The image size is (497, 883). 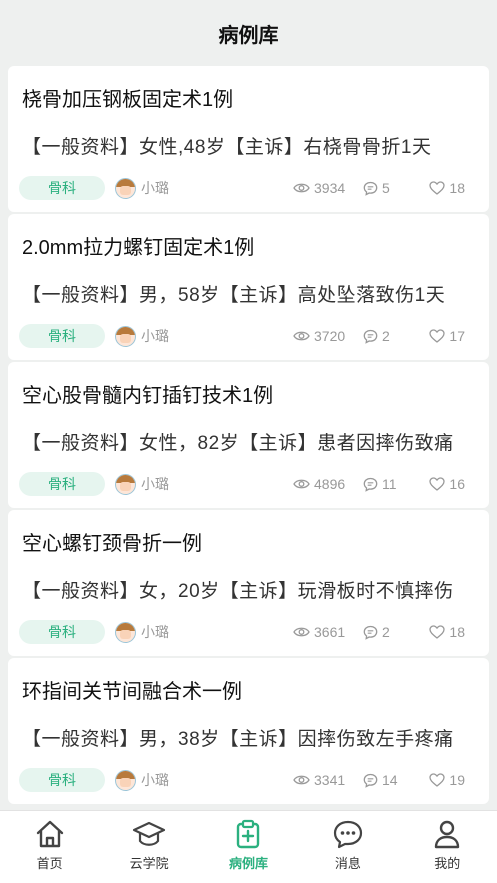 I want to click on likes-stat: 19, so click(x=445, y=780).